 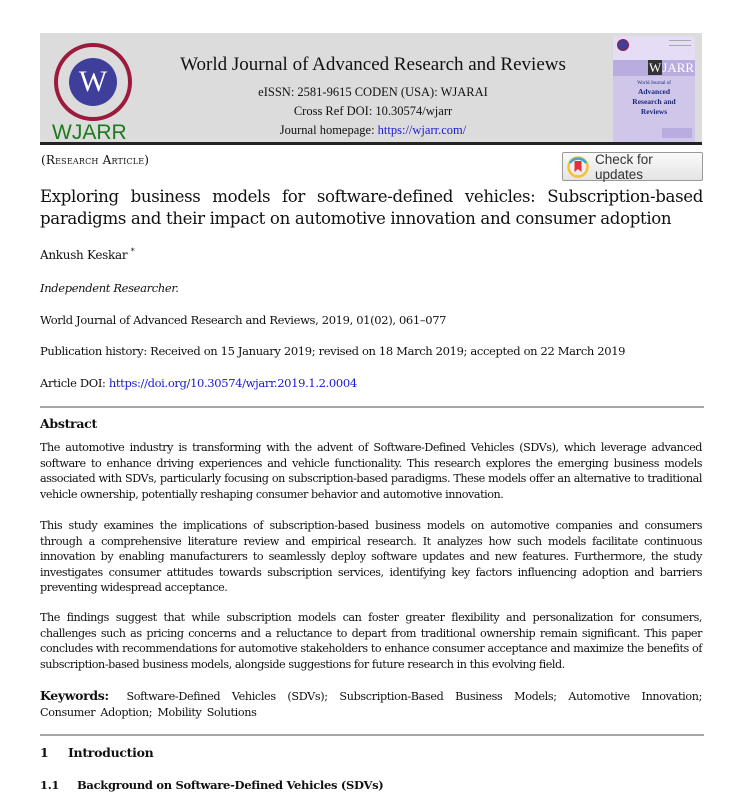 What do you see at coordinates (68, 423) in the screenshot?
I see `abstract-heading: Abstract` at bounding box center [68, 423].